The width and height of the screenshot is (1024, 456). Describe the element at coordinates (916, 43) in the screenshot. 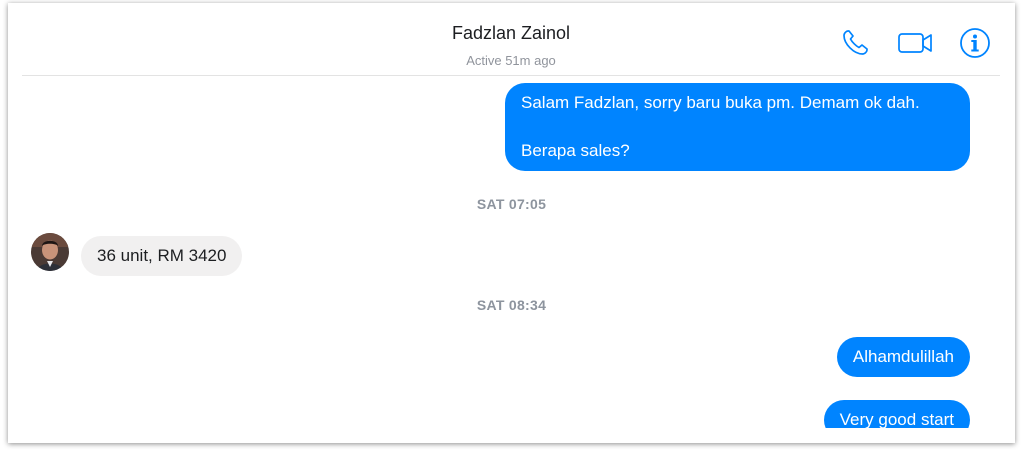

I see `video-camera-icon` at that location.